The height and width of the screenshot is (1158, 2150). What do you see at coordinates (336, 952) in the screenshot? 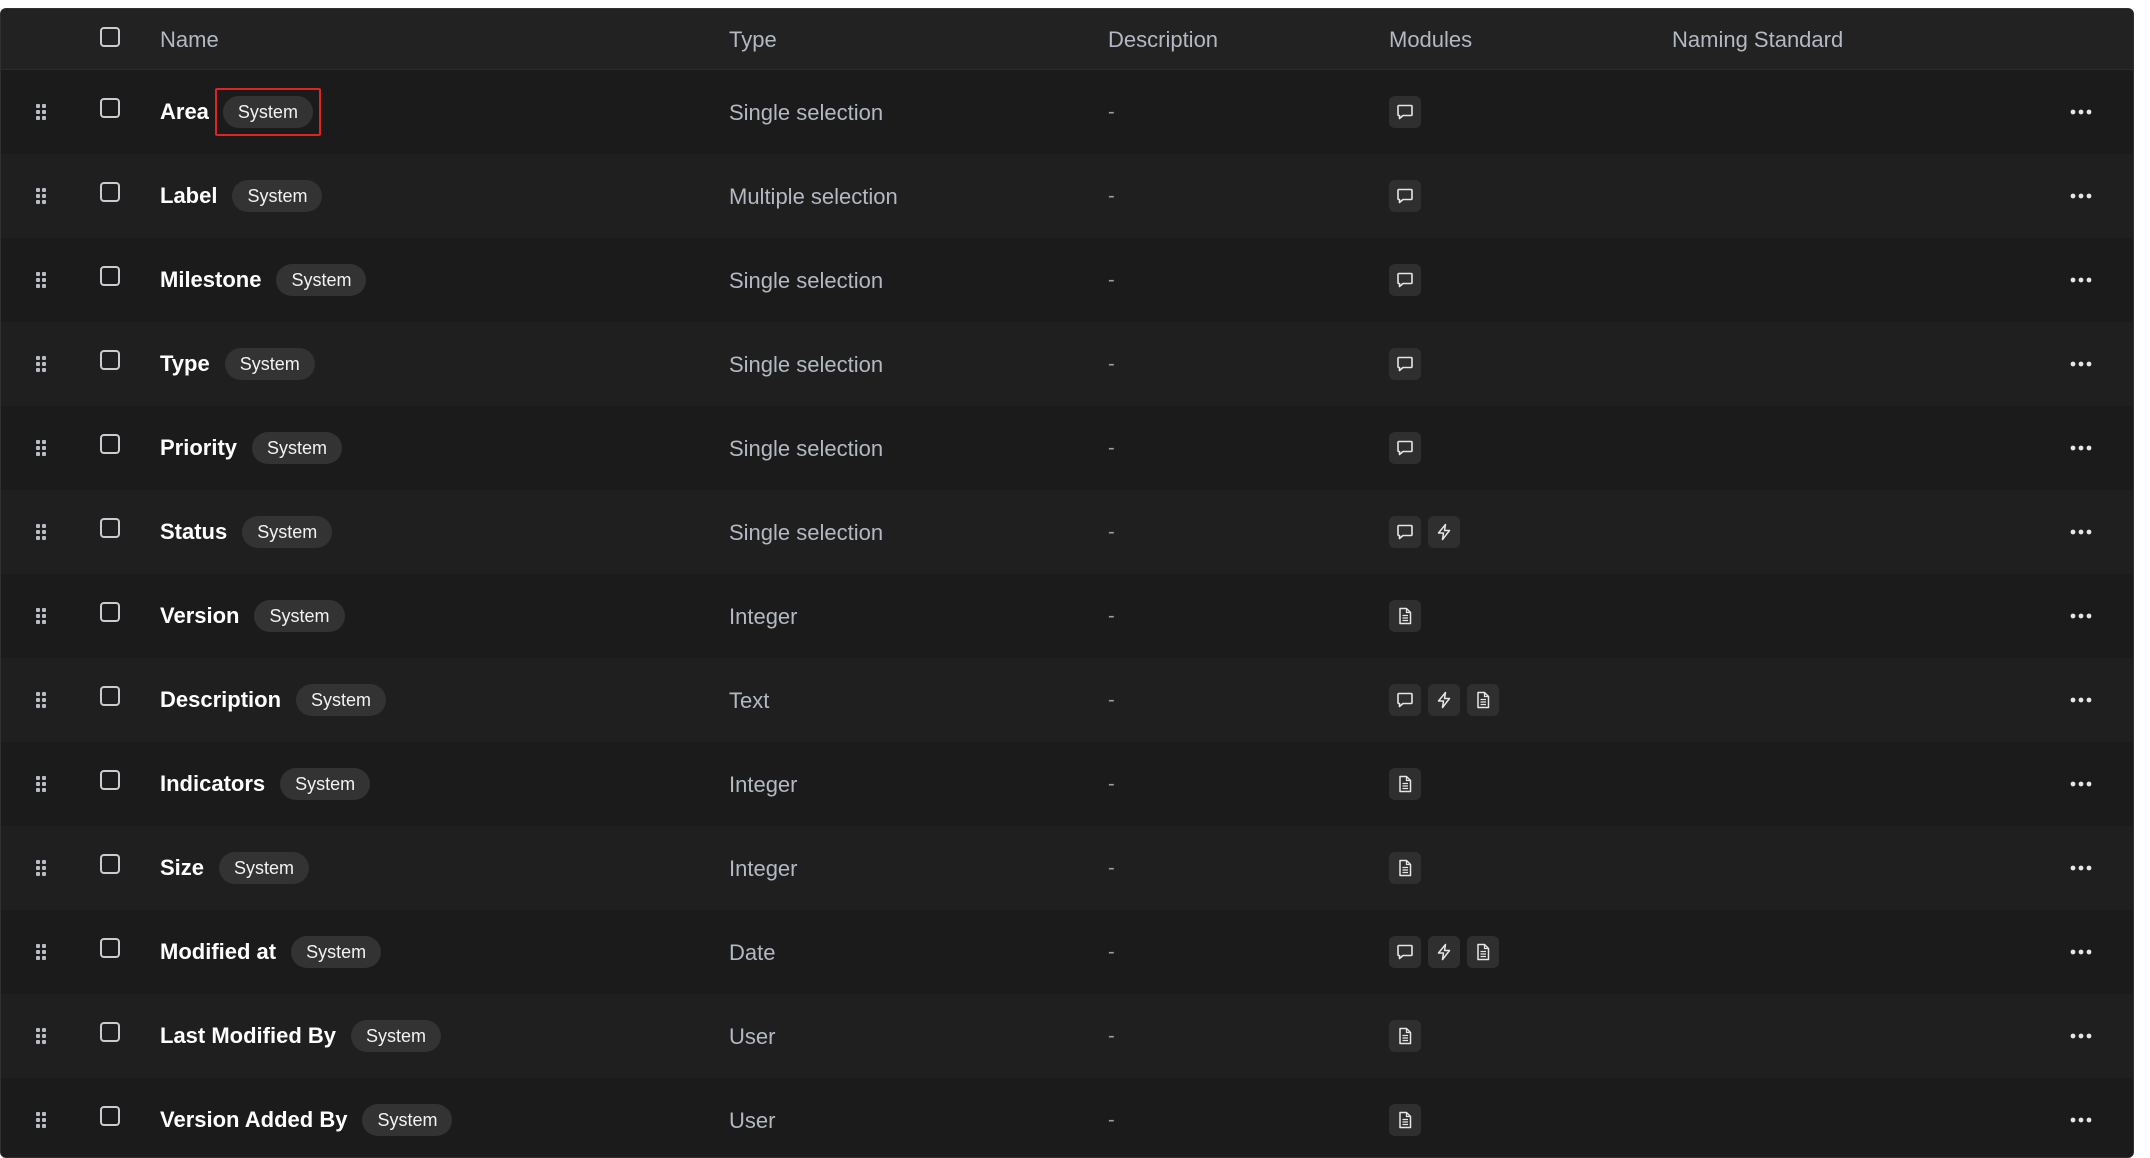
I see `badge-wrap: System` at bounding box center [336, 952].